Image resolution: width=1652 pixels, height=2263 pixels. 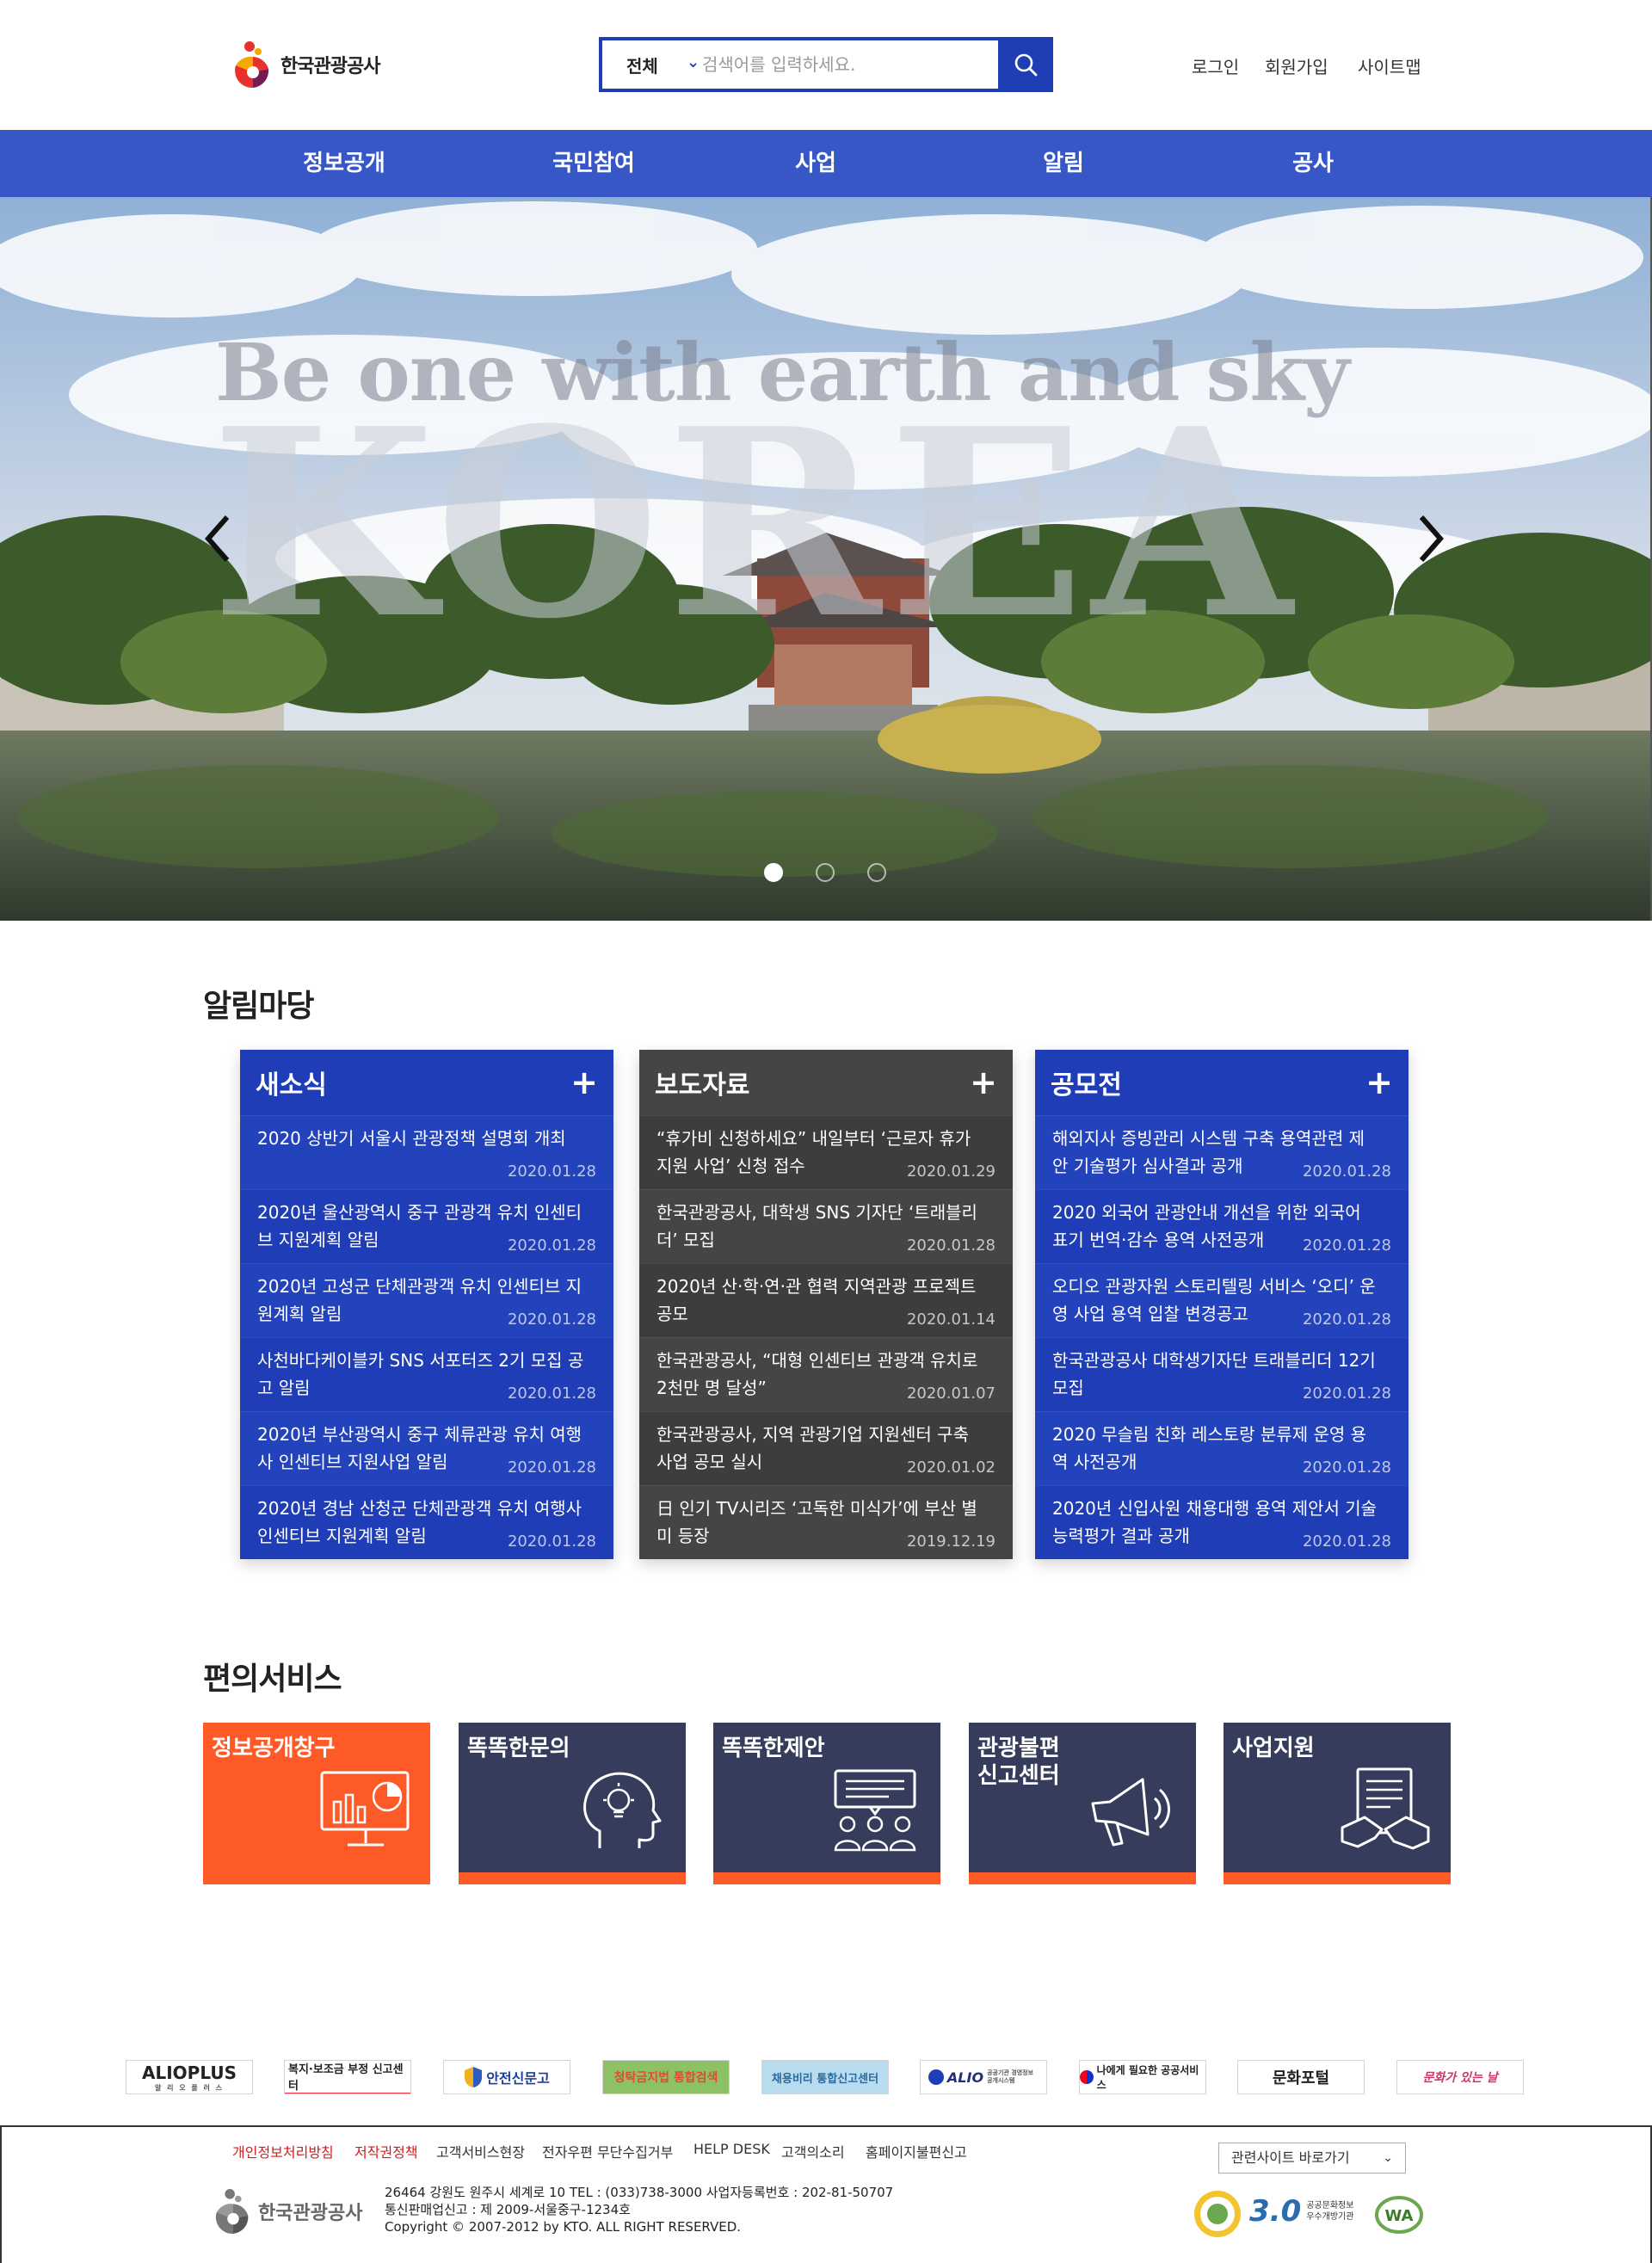 I want to click on banner-label: ALIOPLUS, so click(x=189, y=2072).